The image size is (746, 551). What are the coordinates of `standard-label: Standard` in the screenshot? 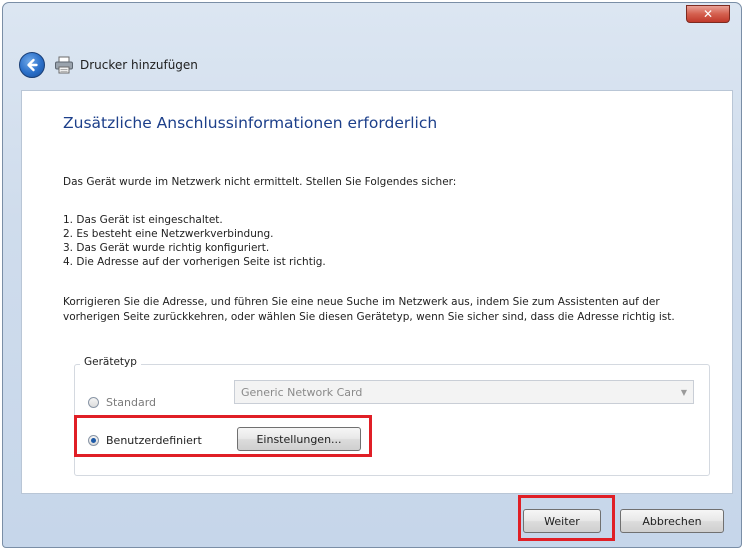 It's located at (131, 402).